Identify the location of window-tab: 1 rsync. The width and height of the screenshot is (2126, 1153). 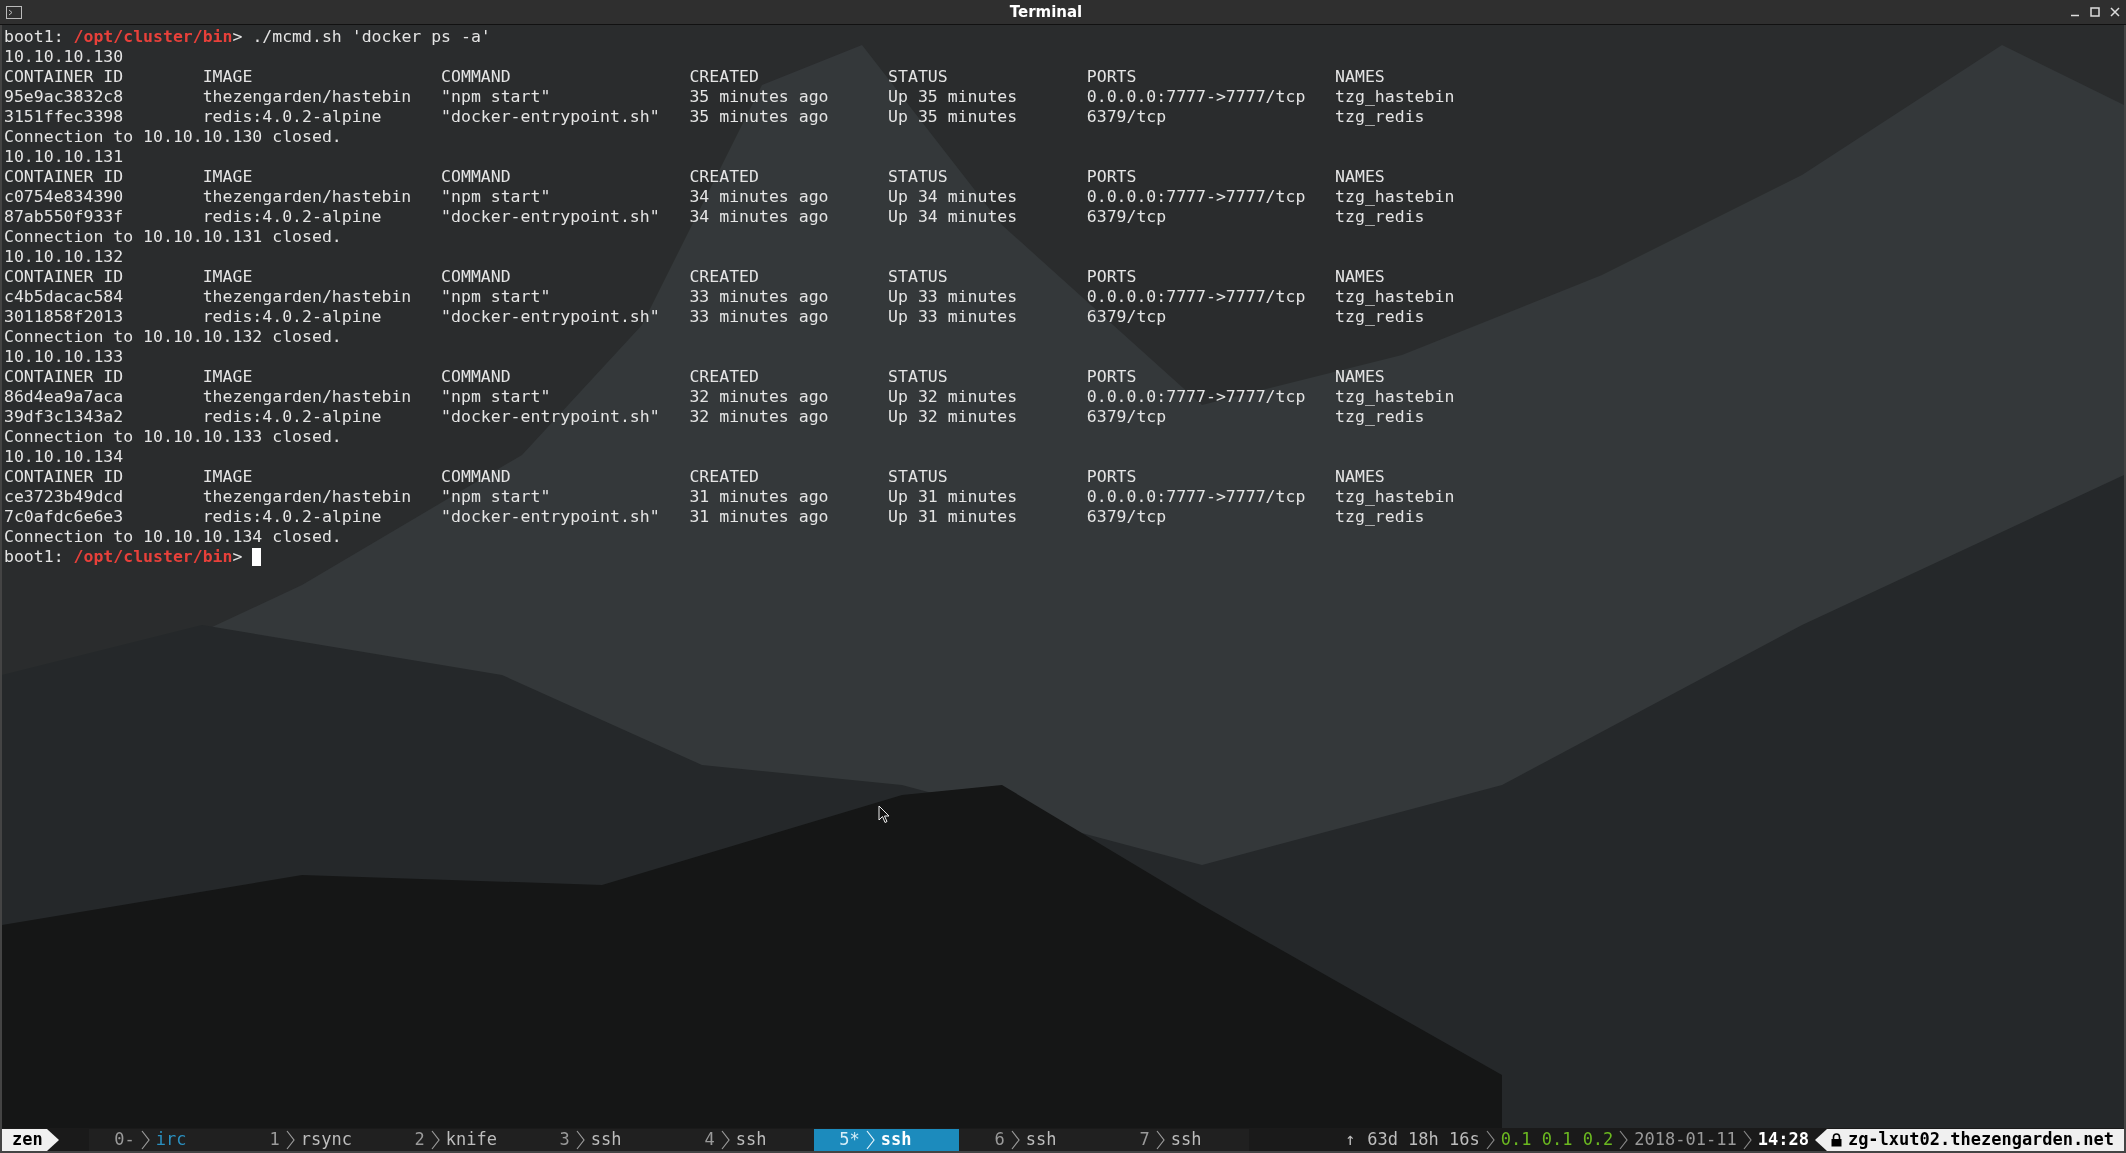
(306, 1139).